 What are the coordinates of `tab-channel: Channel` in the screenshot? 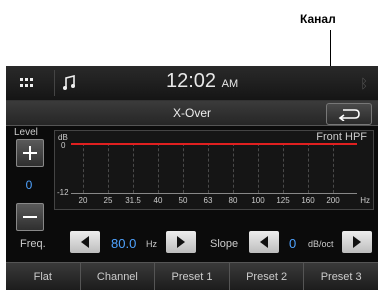 It's located at (118, 276).